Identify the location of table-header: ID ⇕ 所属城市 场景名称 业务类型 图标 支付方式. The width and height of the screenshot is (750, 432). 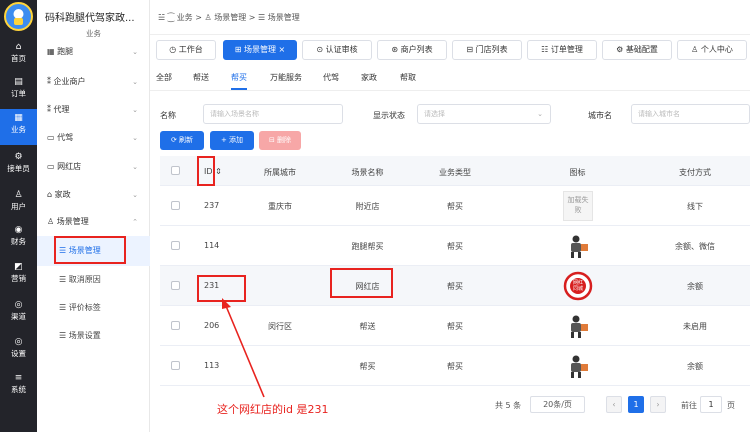
(455, 171).